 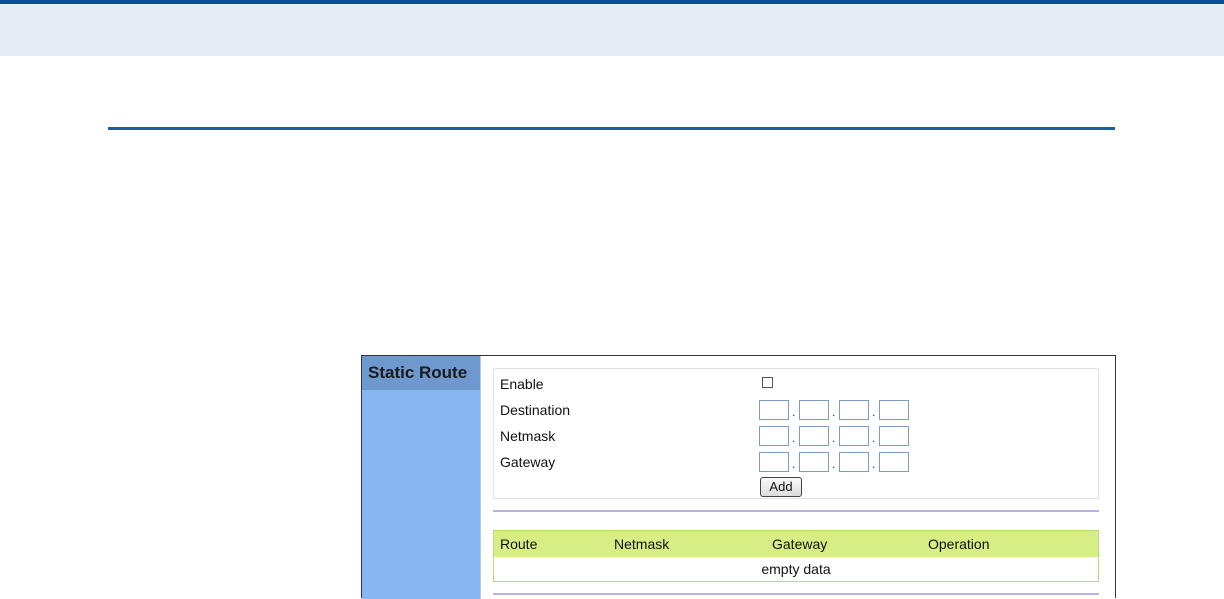 I want to click on netmask-label: Netmask, so click(x=528, y=436).